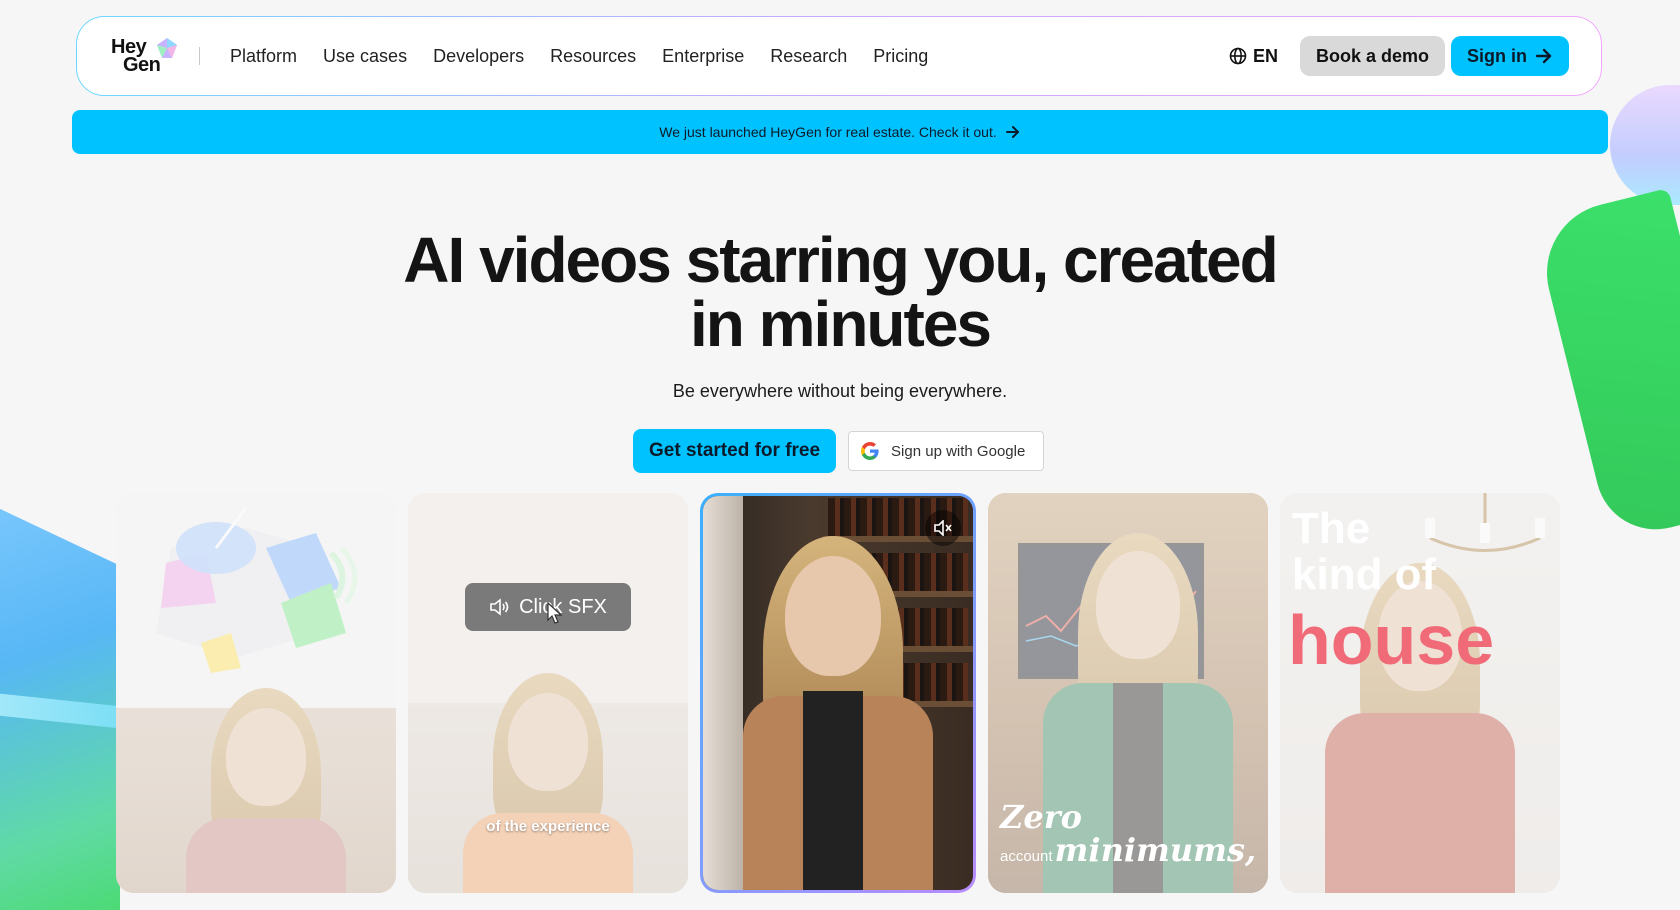 The height and width of the screenshot is (910, 1680). Describe the element at coordinates (1391, 640) in the screenshot. I see `card-5-caption-line-3: house` at that location.